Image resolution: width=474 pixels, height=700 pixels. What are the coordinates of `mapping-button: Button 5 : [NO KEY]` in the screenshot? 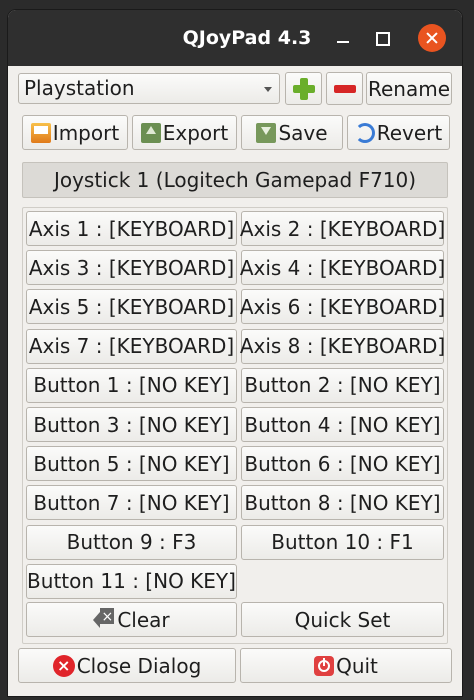 It's located at (131, 464).